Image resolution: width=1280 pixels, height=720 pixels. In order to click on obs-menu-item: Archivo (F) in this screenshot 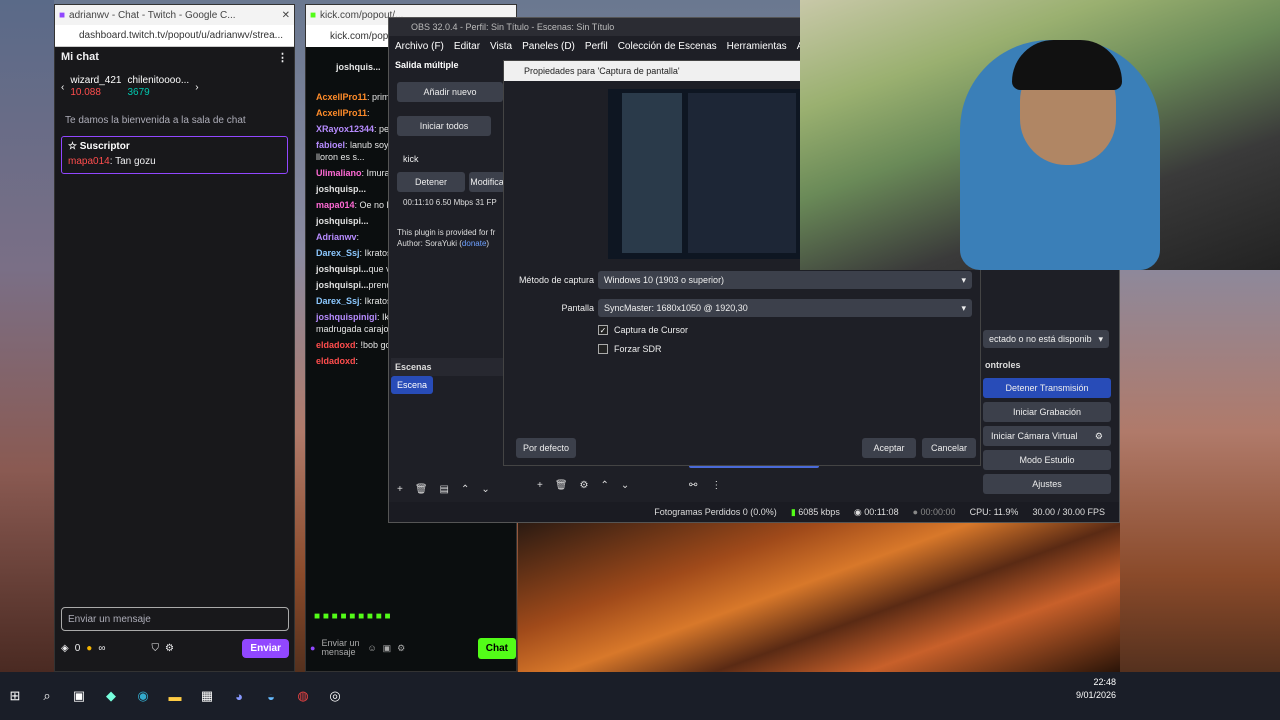, I will do `click(419, 46)`.